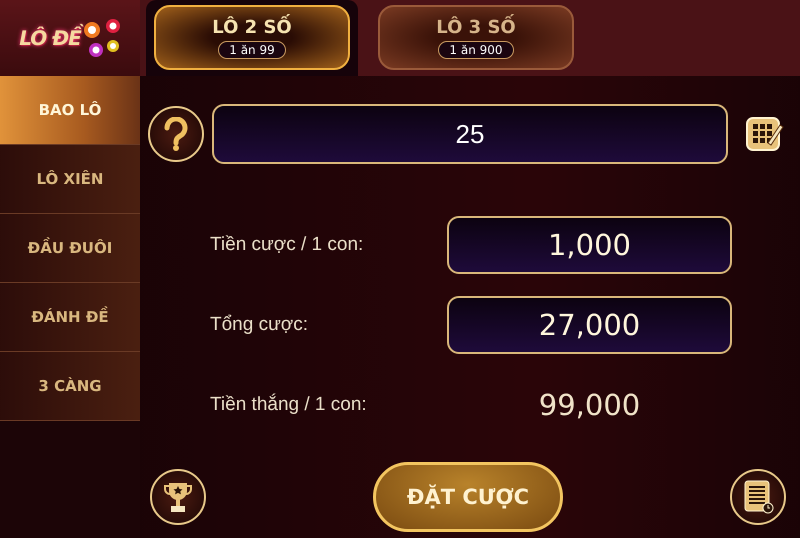 This screenshot has width=800, height=538. I want to click on sidebar-item: ĐÁNH ĐỀ, so click(70, 317).